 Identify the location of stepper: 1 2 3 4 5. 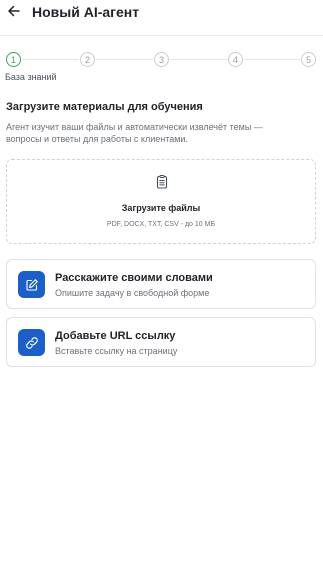
(161, 60).